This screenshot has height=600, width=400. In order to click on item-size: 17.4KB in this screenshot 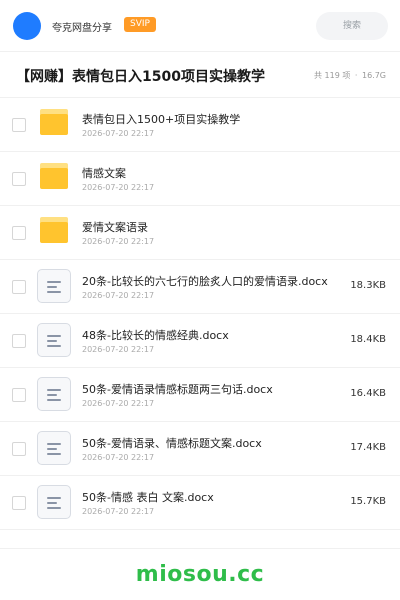, I will do `click(368, 447)`.